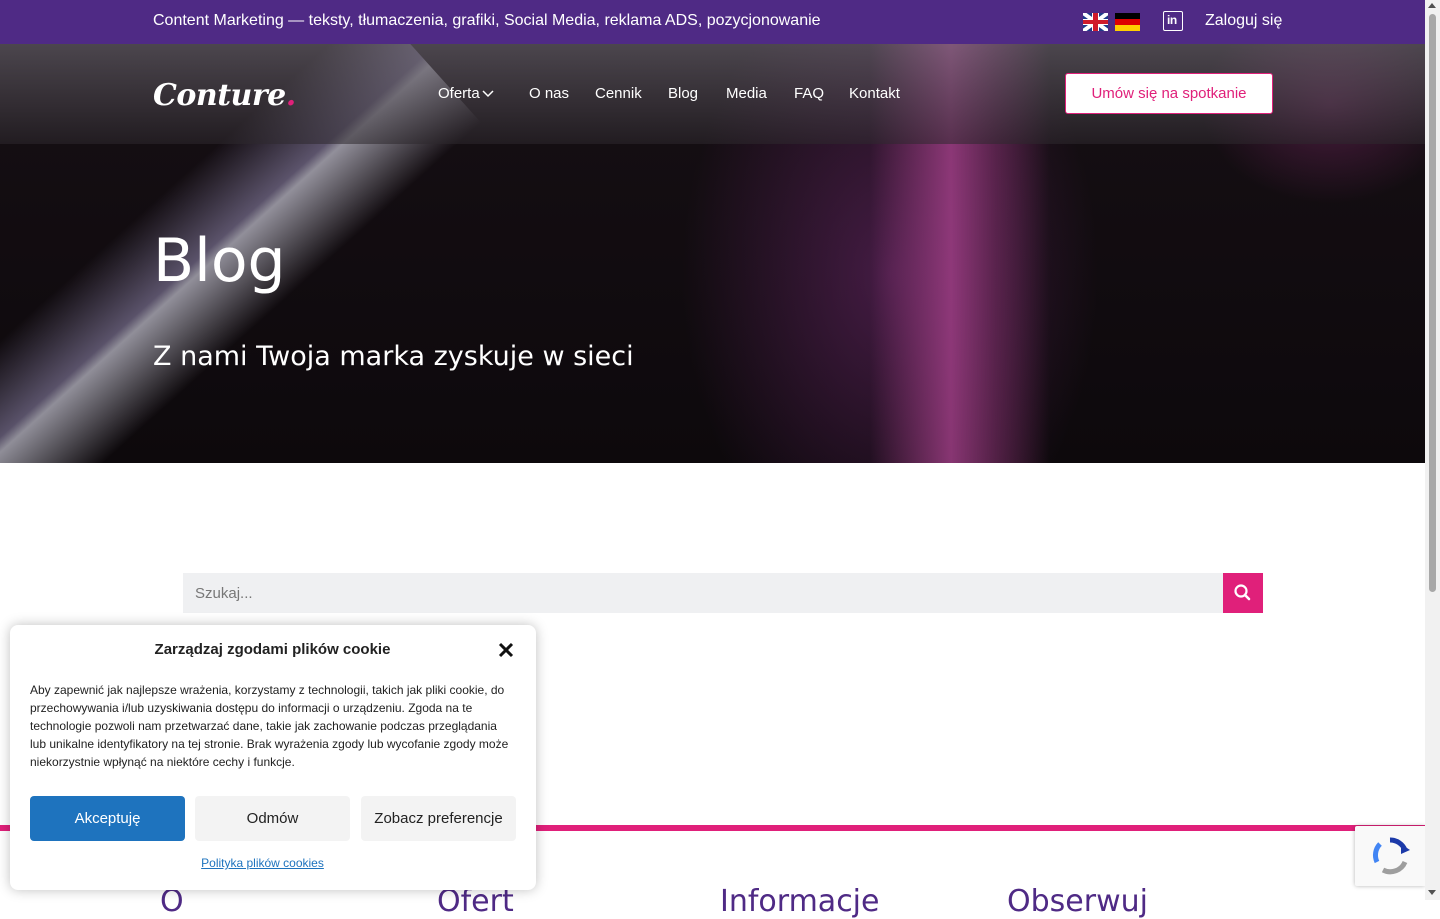 The image size is (1440, 919). Describe the element at coordinates (703, 593) in the screenshot. I see `search-input` at that location.